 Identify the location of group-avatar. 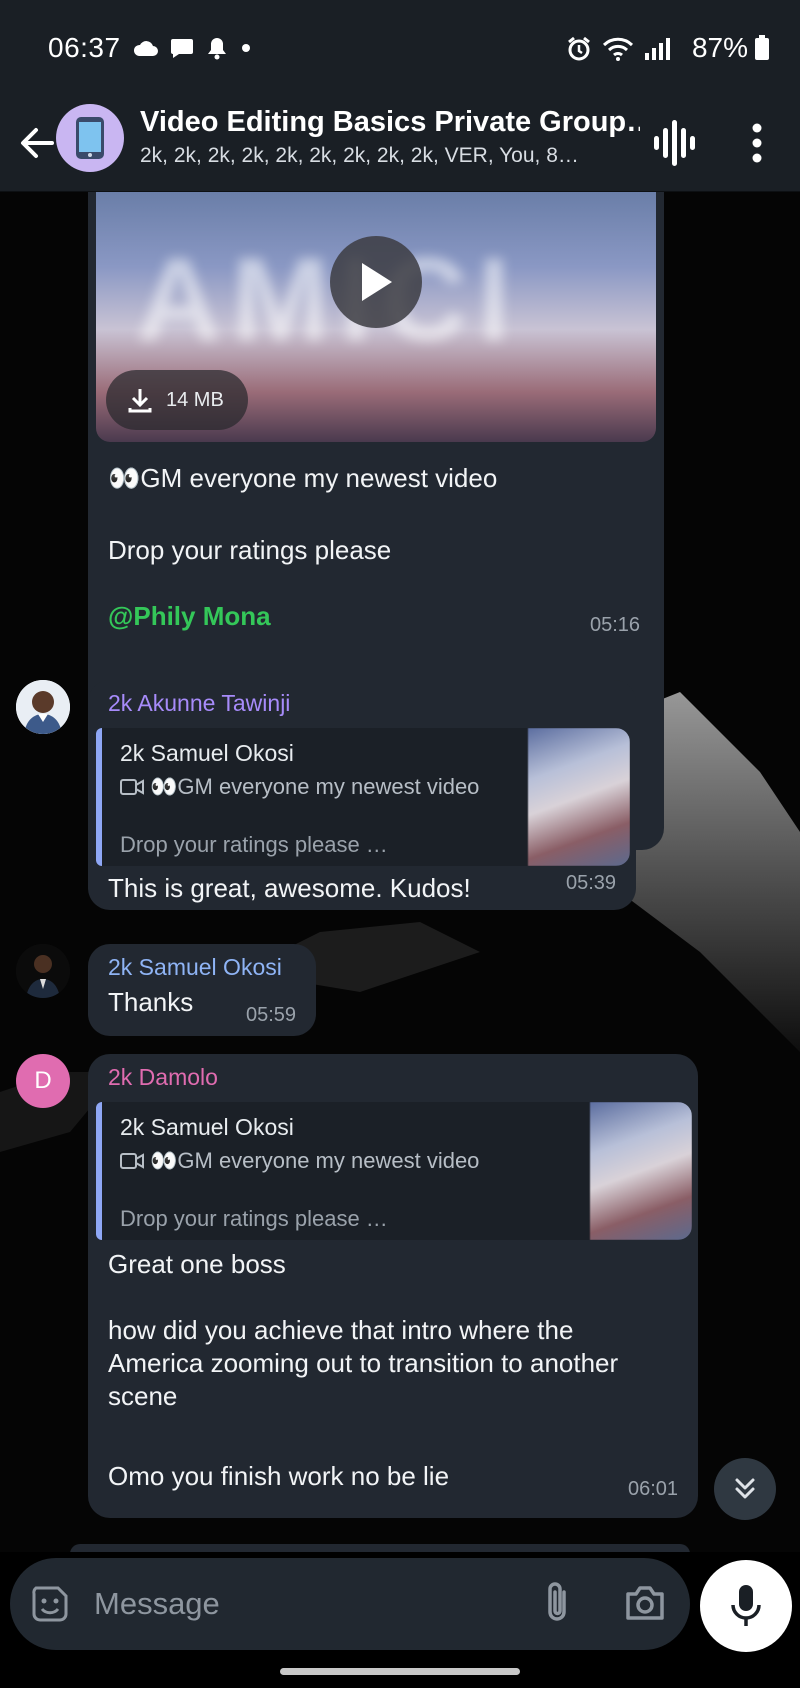
(90, 138).